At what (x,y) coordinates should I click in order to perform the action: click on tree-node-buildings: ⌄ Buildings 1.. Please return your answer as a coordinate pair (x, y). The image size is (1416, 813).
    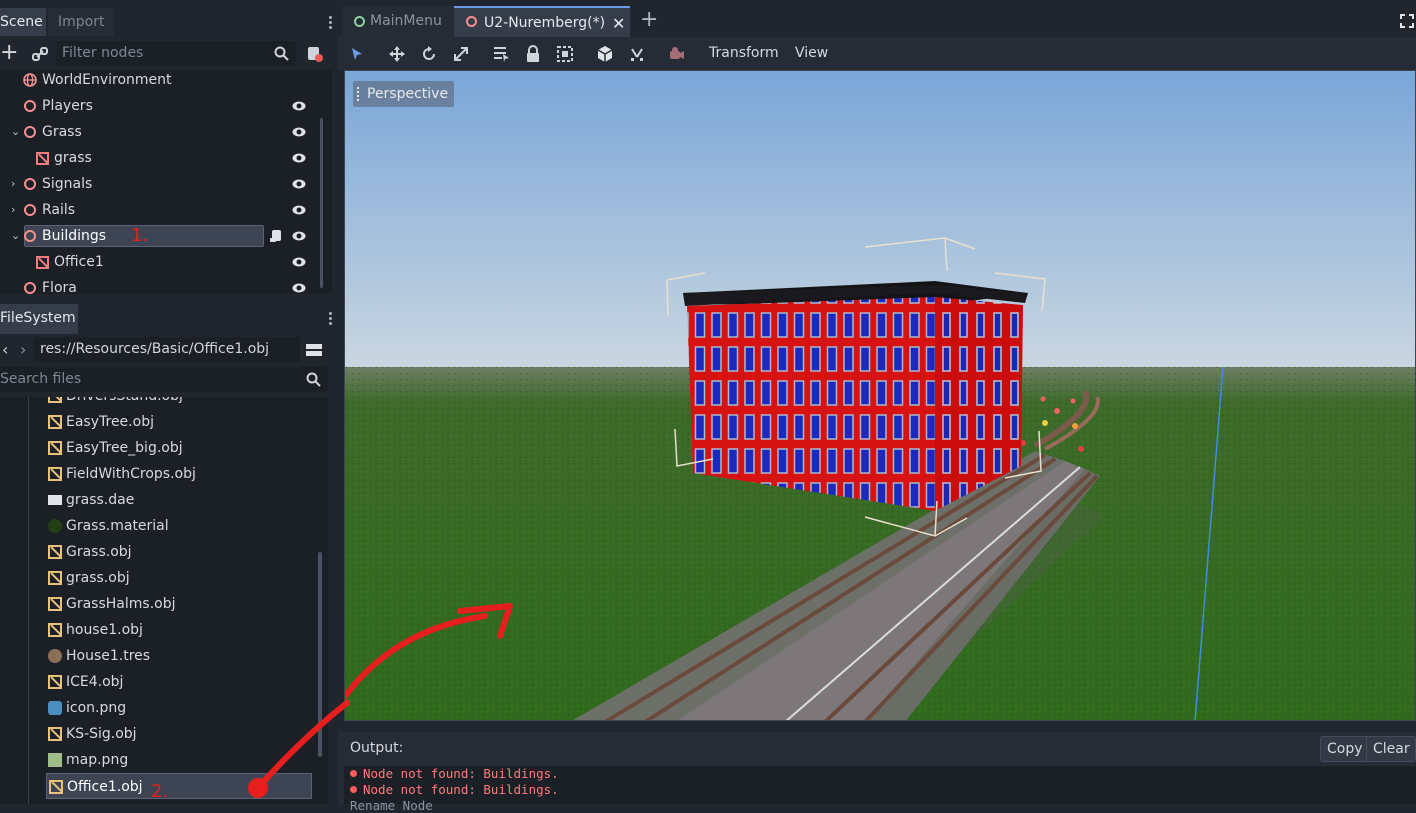
    Looking at the image, I should click on (166, 236).